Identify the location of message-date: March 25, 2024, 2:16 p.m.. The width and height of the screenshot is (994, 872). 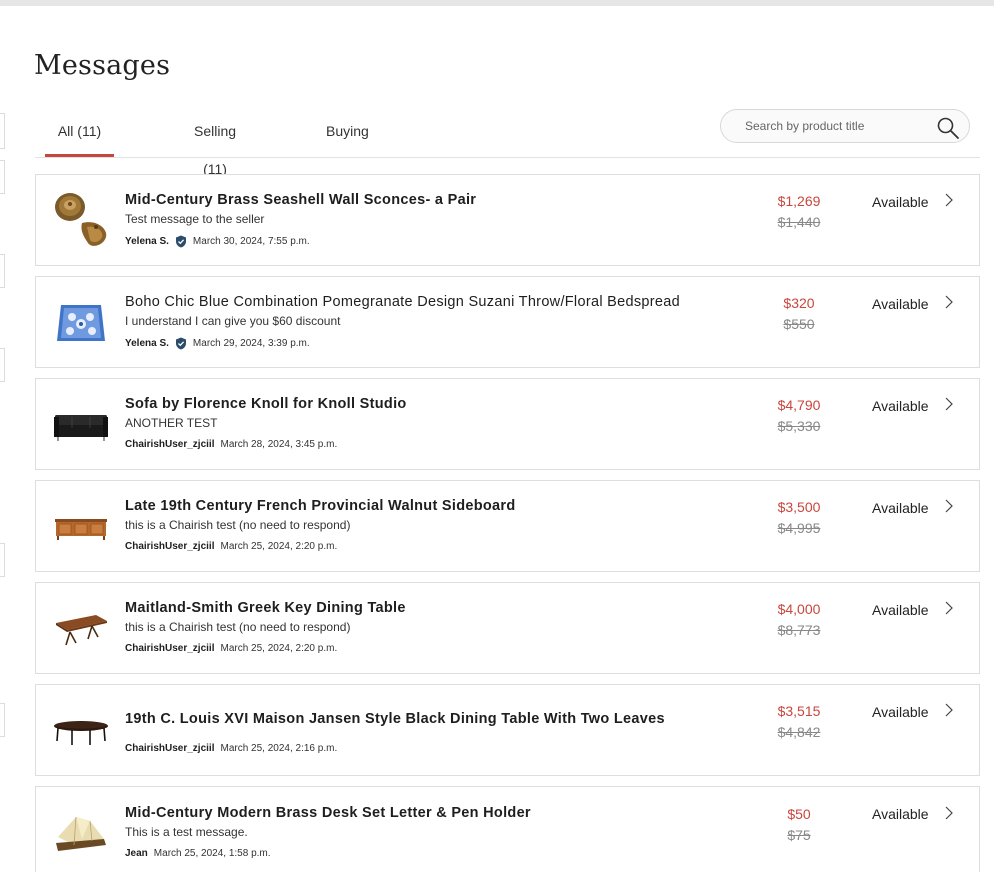
(279, 748).